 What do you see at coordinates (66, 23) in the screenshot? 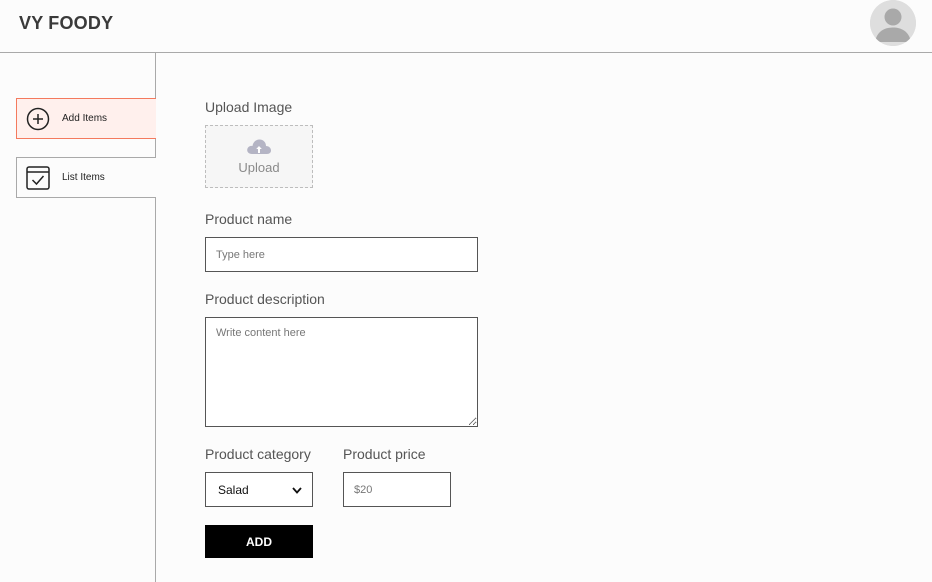
I see `app-logo: VY FOODY` at bounding box center [66, 23].